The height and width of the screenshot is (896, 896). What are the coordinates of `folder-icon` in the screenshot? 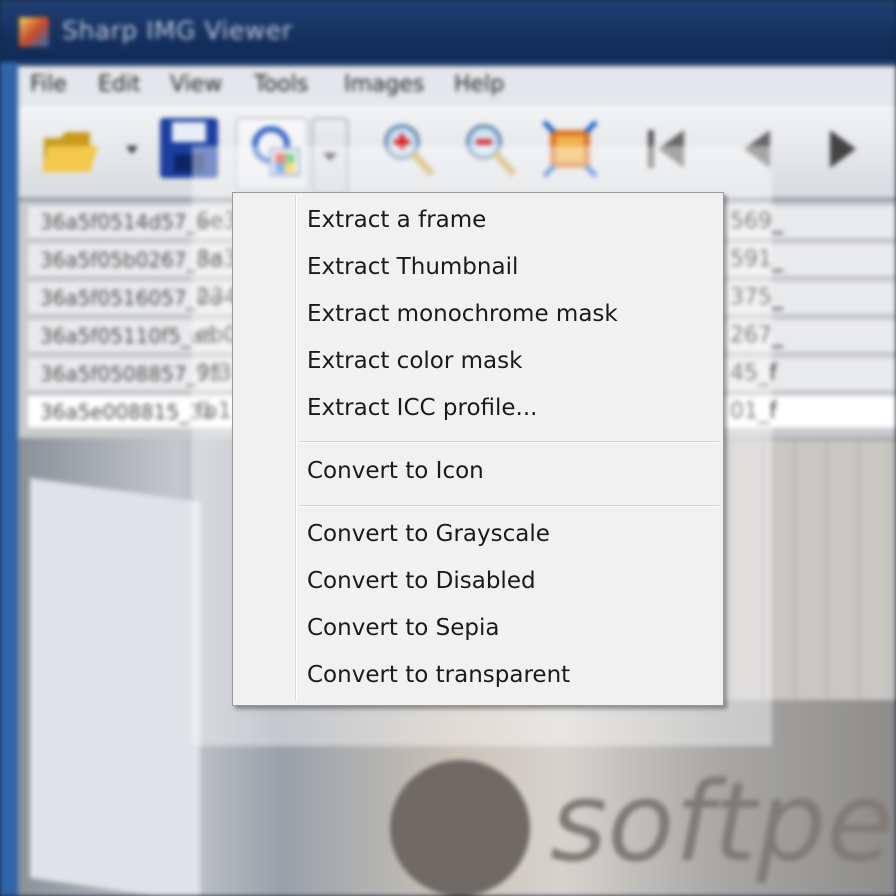 It's located at (70, 149).